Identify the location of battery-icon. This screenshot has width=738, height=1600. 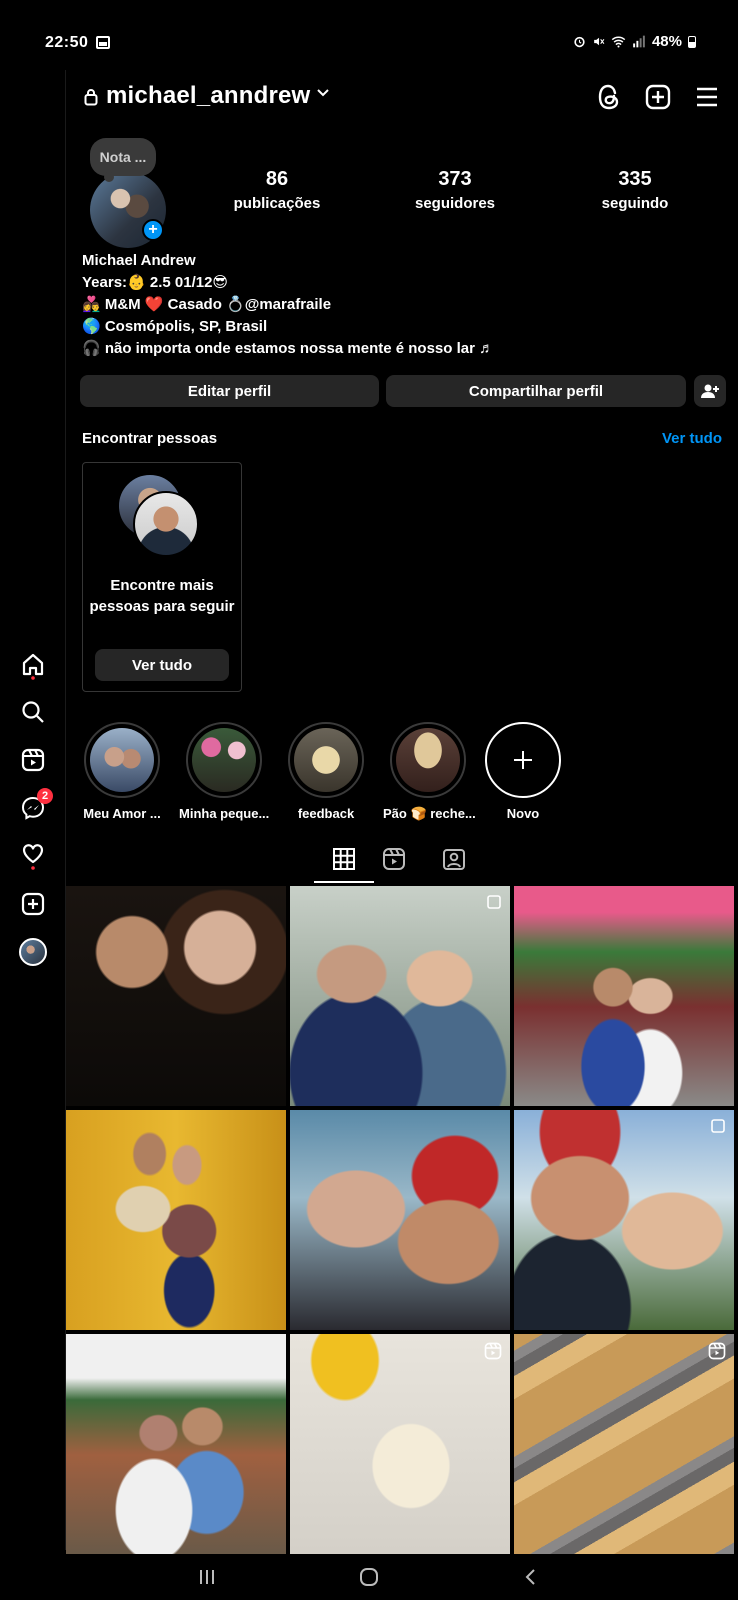
(692, 41).